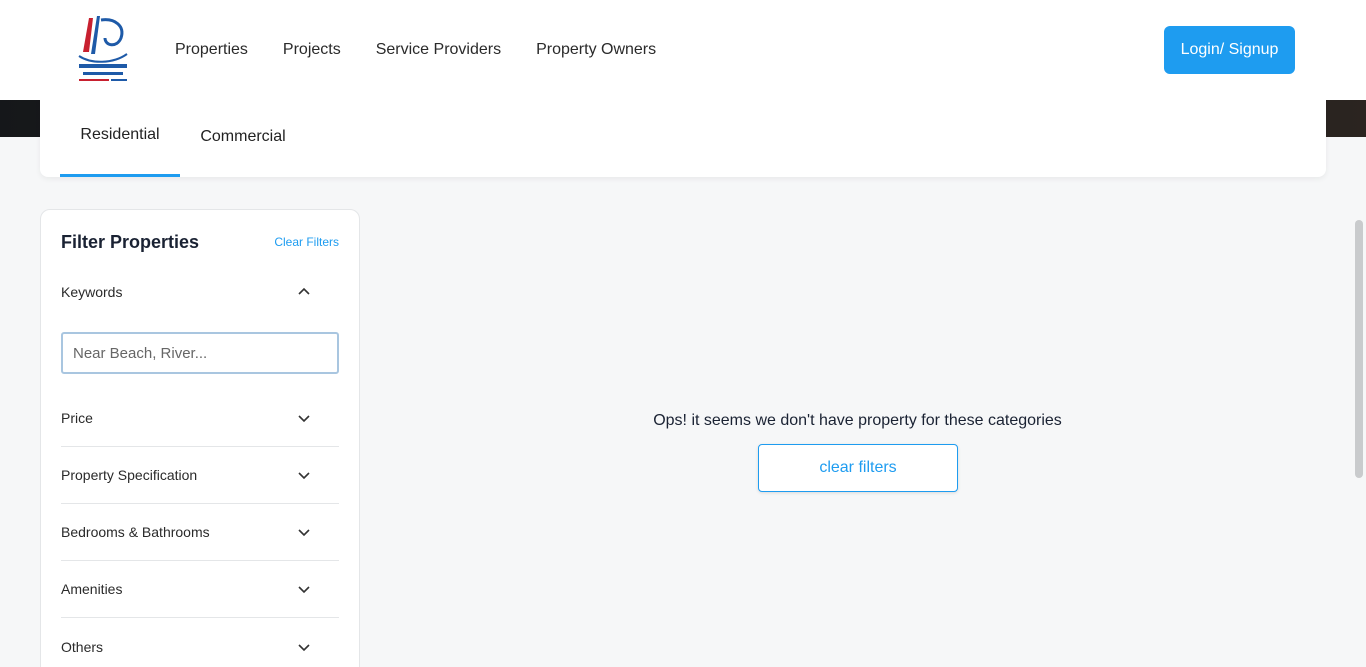 The image size is (1366, 667). I want to click on property-specification-section-header: Property Specification, so click(200, 475).